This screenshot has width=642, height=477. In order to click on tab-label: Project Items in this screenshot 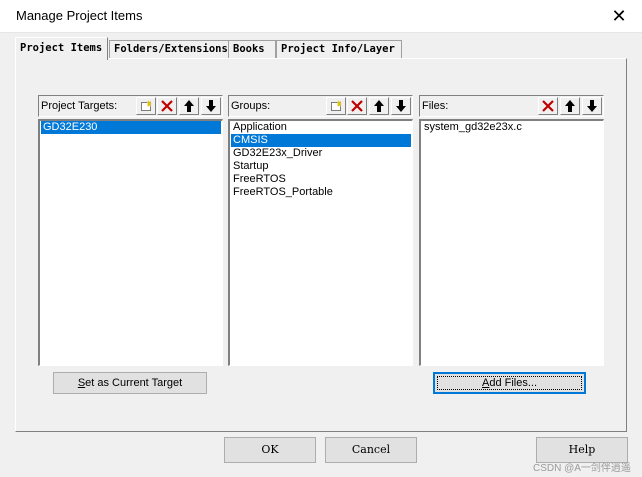, I will do `click(61, 48)`.